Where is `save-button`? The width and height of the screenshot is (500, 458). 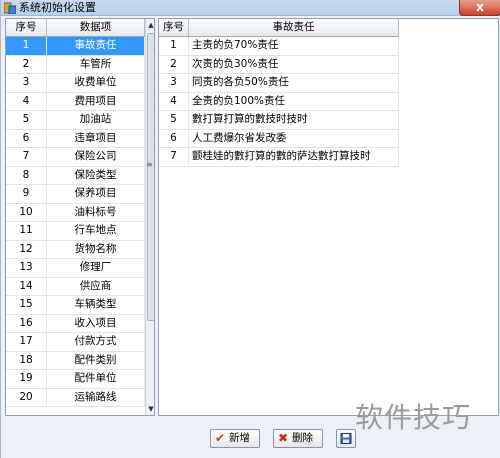 save-button is located at coordinates (346, 438).